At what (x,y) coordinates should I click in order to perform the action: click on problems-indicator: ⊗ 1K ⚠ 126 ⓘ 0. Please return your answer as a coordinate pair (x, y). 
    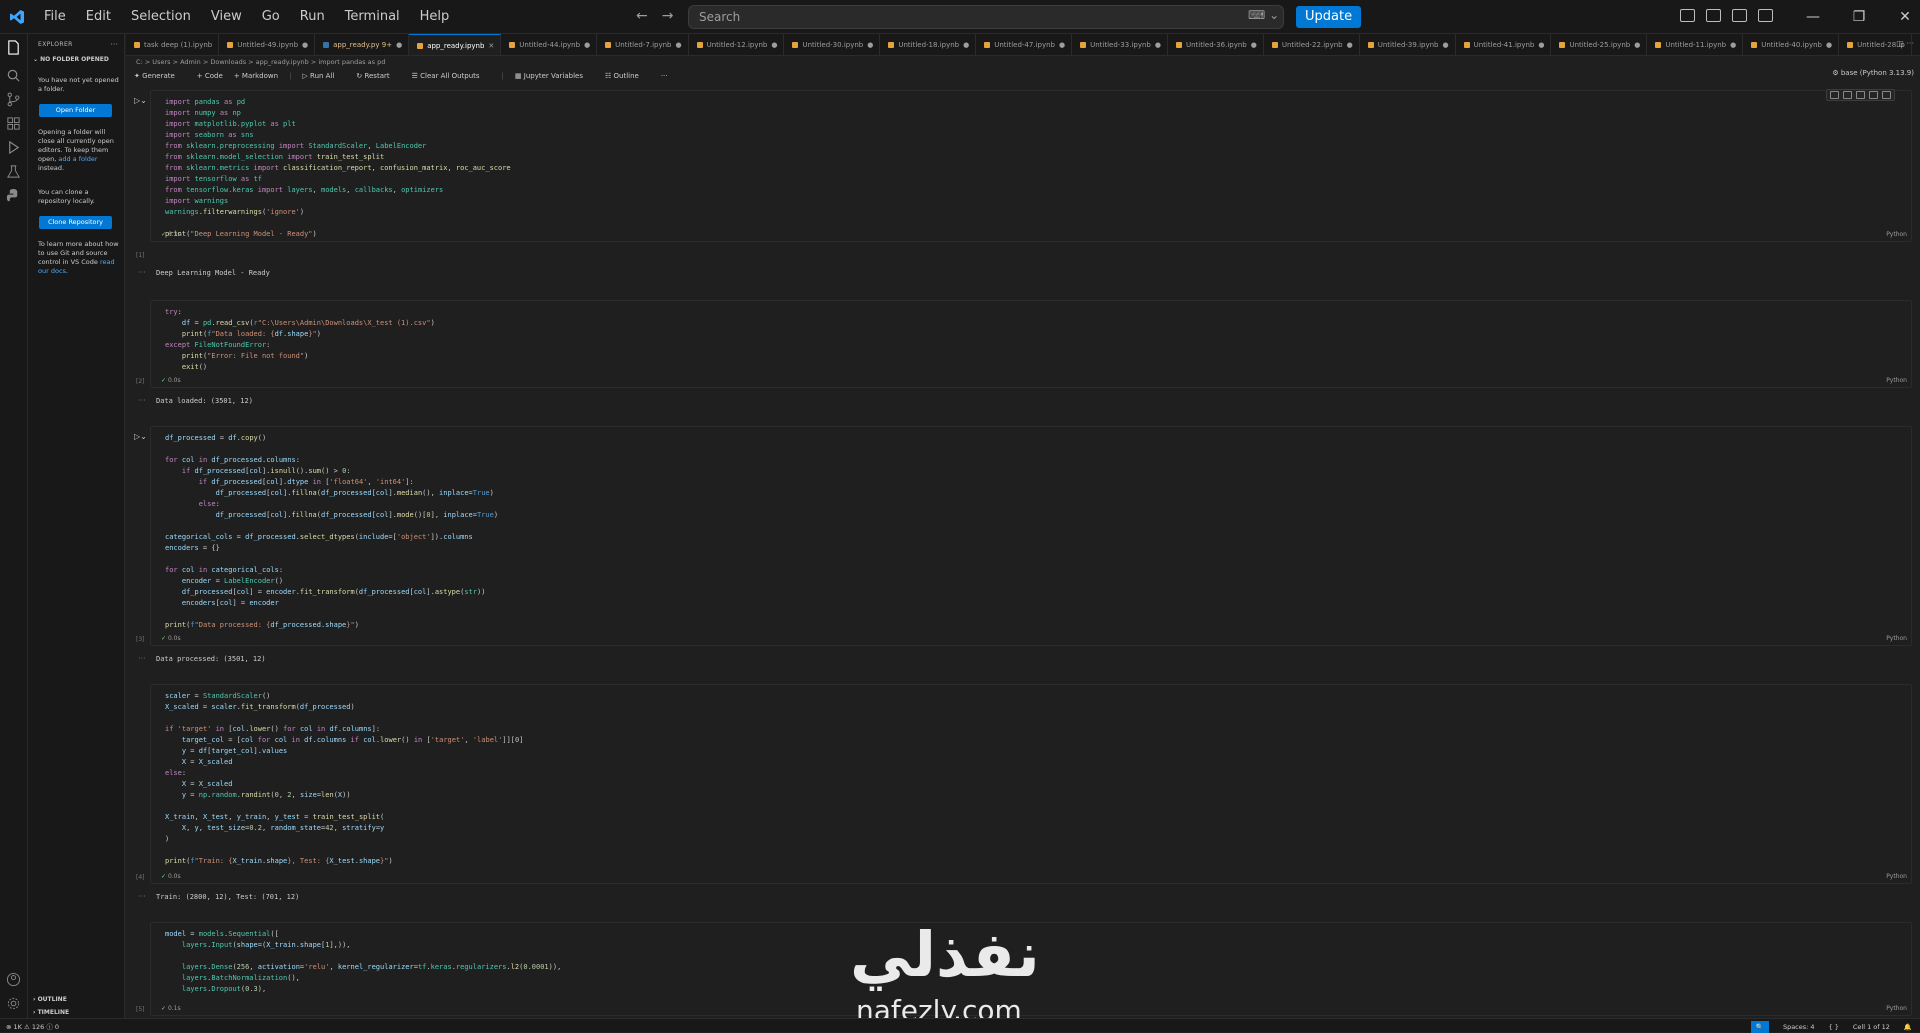
    Looking at the image, I should click on (32, 1026).